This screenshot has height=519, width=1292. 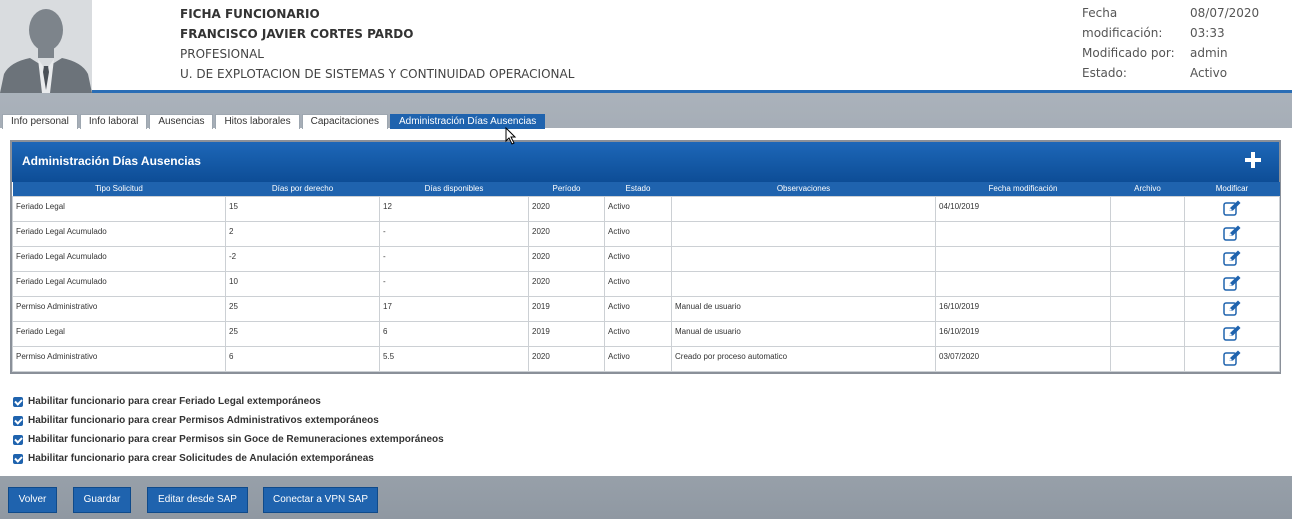 What do you see at coordinates (40, 121) in the screenshot?
I see `tab-info-personal: Info personal` at bounding box center [40, 121].